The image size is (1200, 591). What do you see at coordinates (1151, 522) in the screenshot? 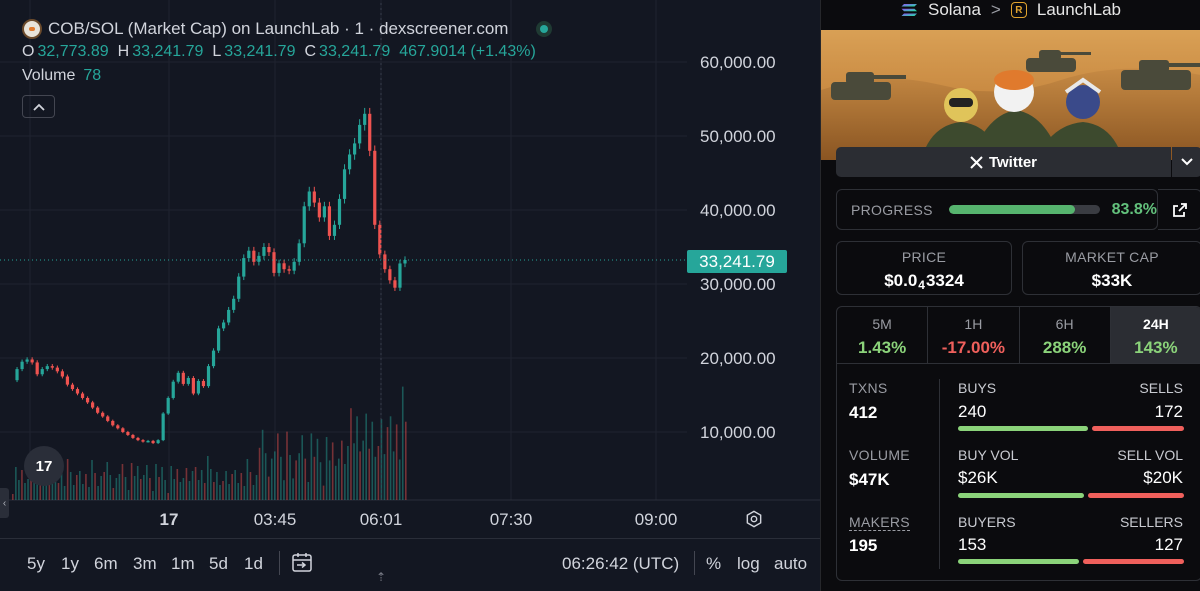
I see `sellers-label: SELLERS` at bounding box center [1151, 522].